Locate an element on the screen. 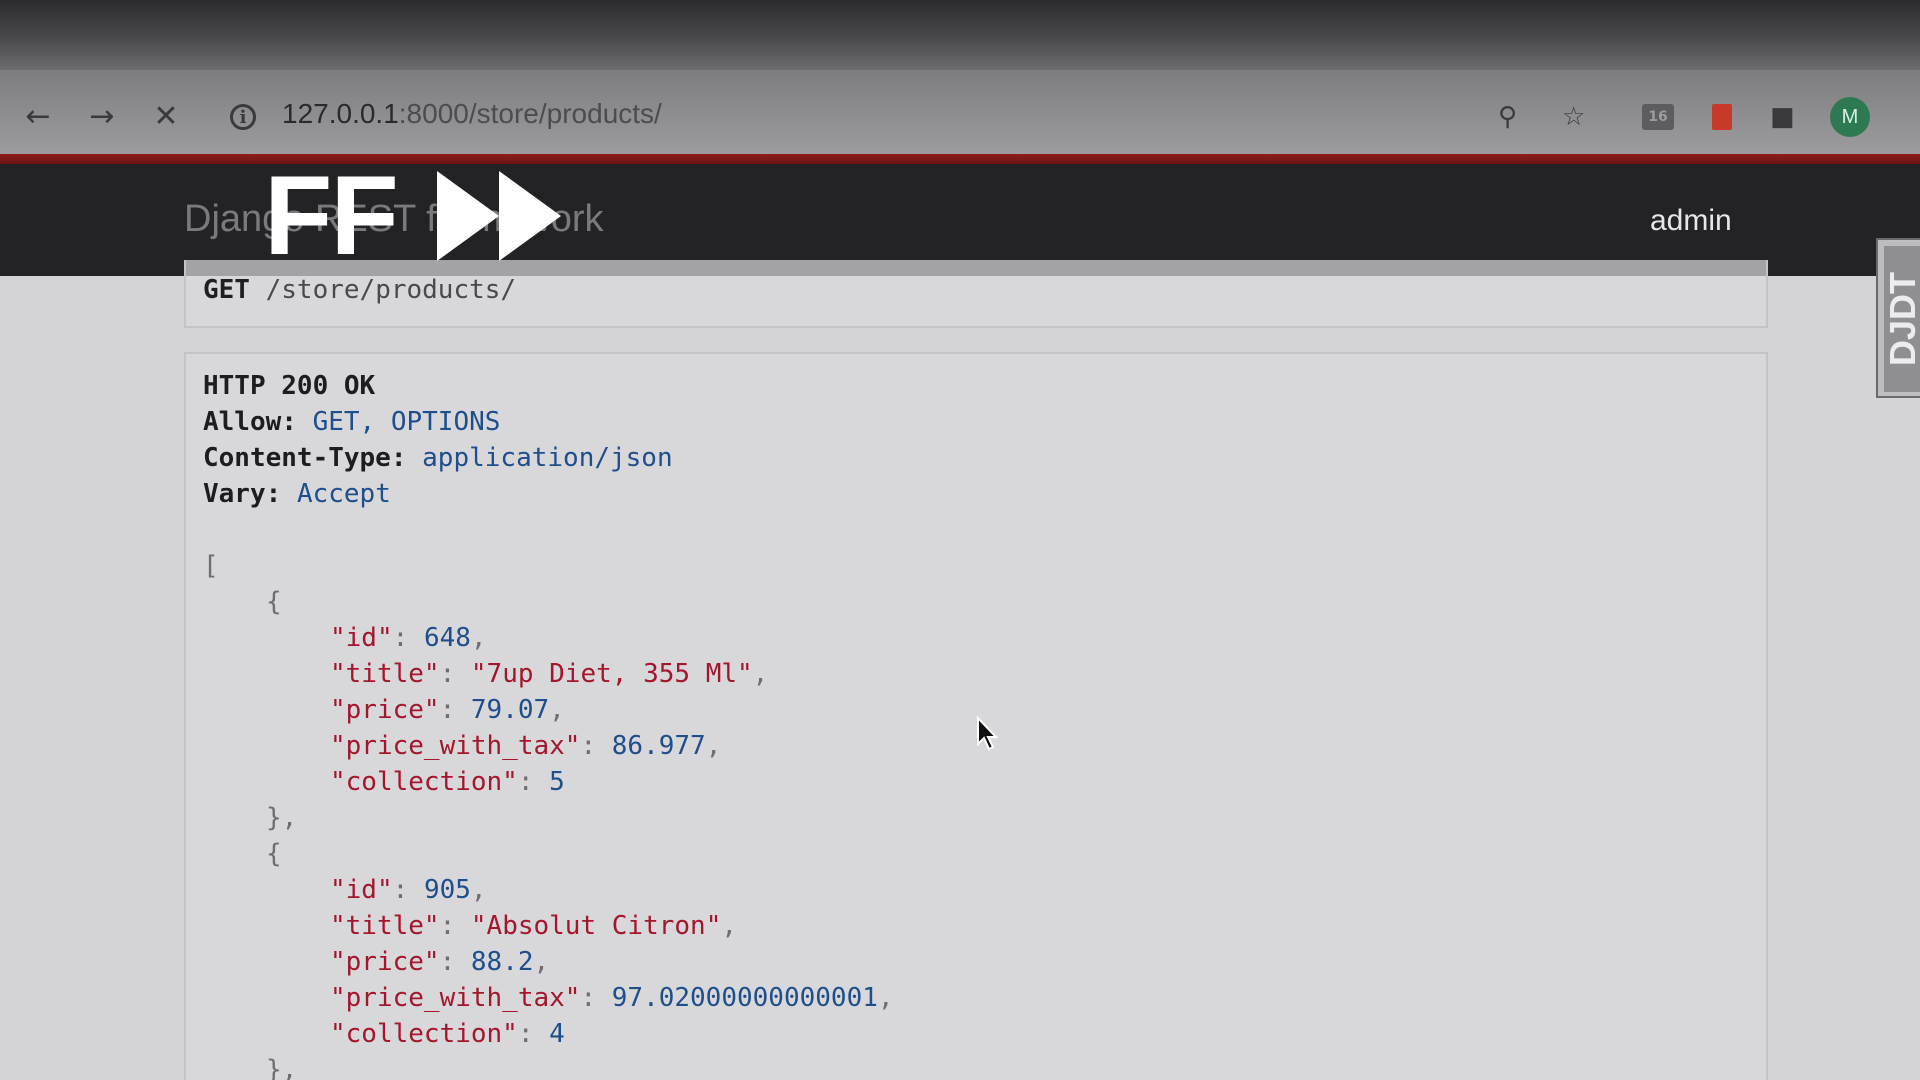  json-field-title: "title": "7up Diet, 355 Ml", is located at coordinates (549, 674).